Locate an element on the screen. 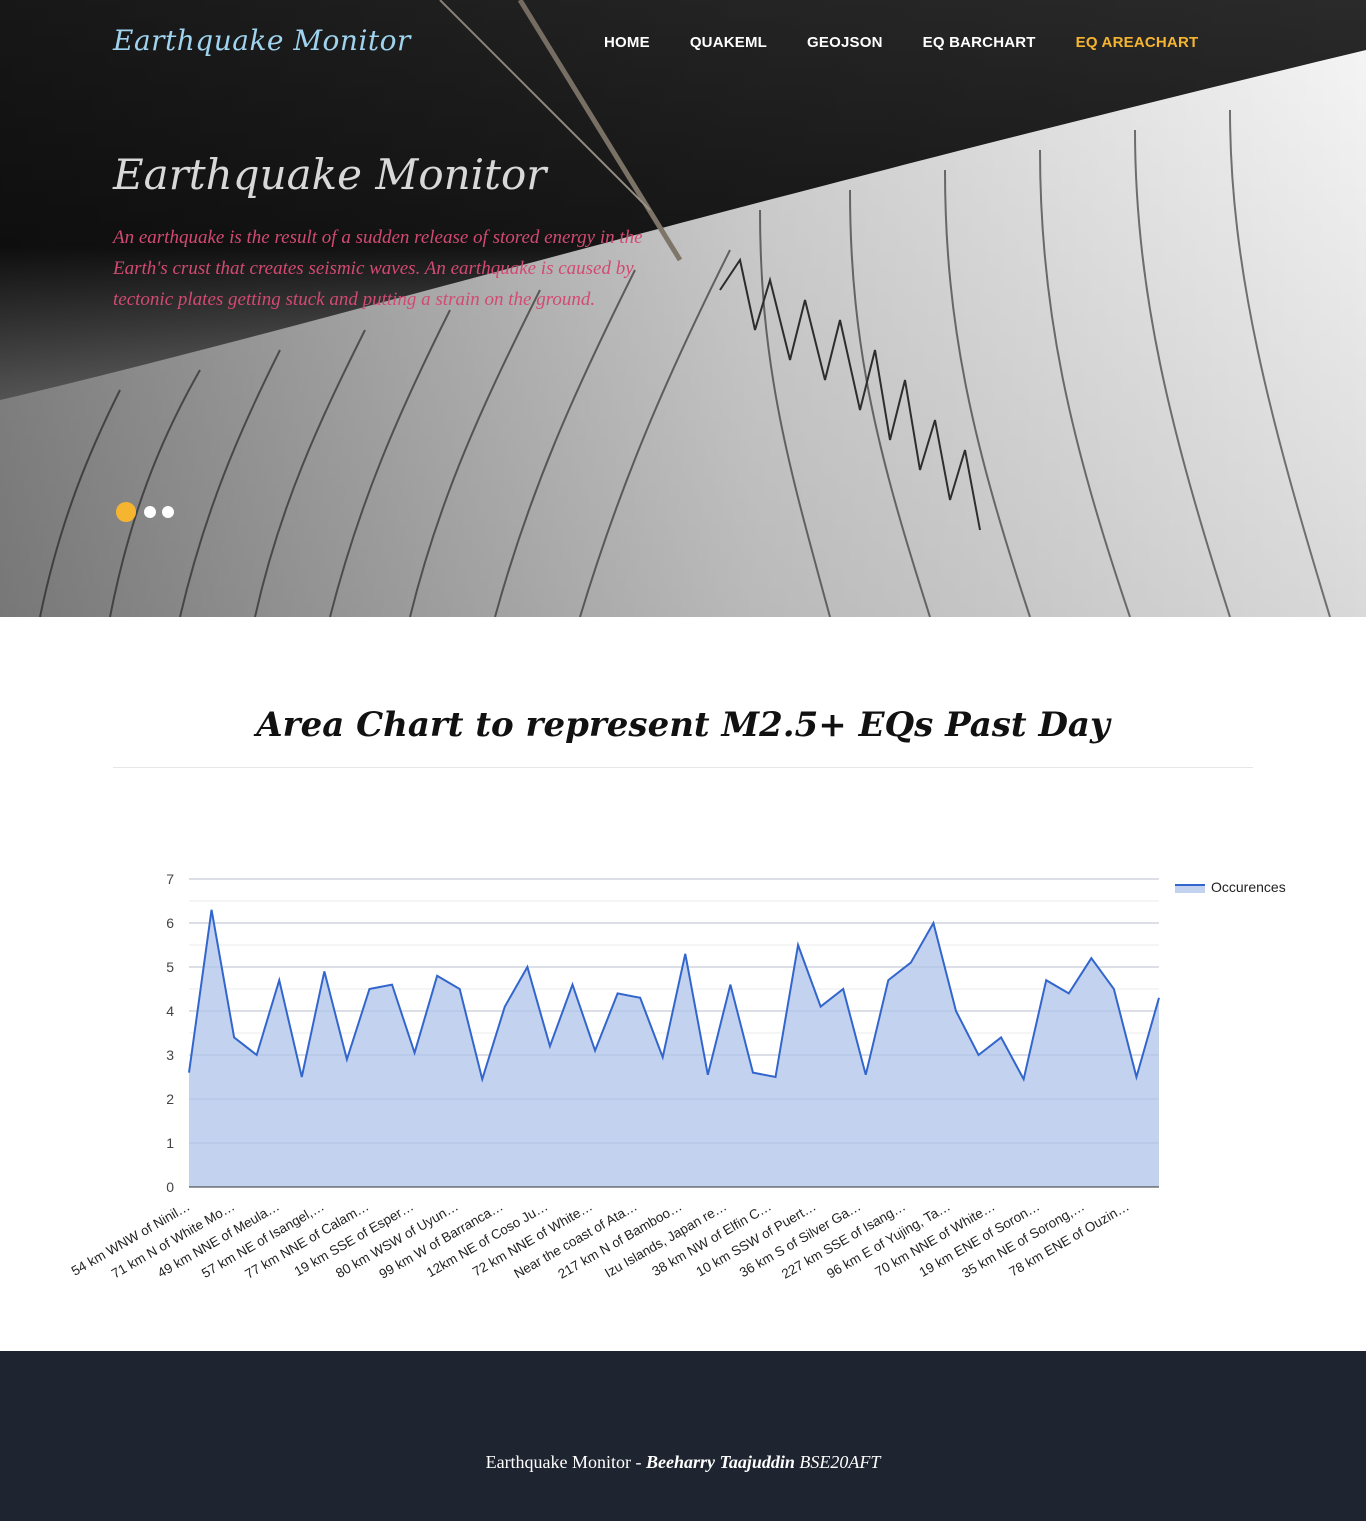  legend-swatch is located at coordinates (1190, 889).